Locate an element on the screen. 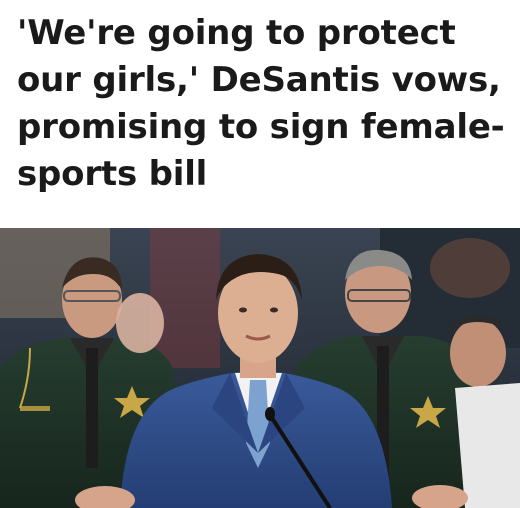 This screenshot has height=508, width=520. background-man is located at coordinates (140, 323).